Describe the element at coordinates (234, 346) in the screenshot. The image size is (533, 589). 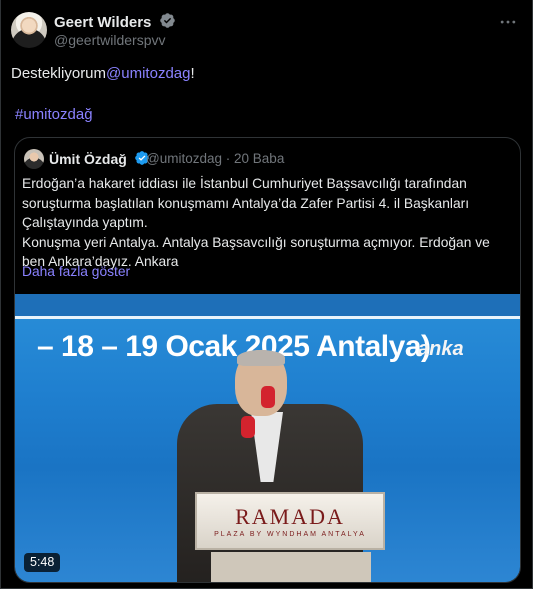
I see `video-banner-text: – 18 – 19 Ocak 2025 Antalya)` at that location.